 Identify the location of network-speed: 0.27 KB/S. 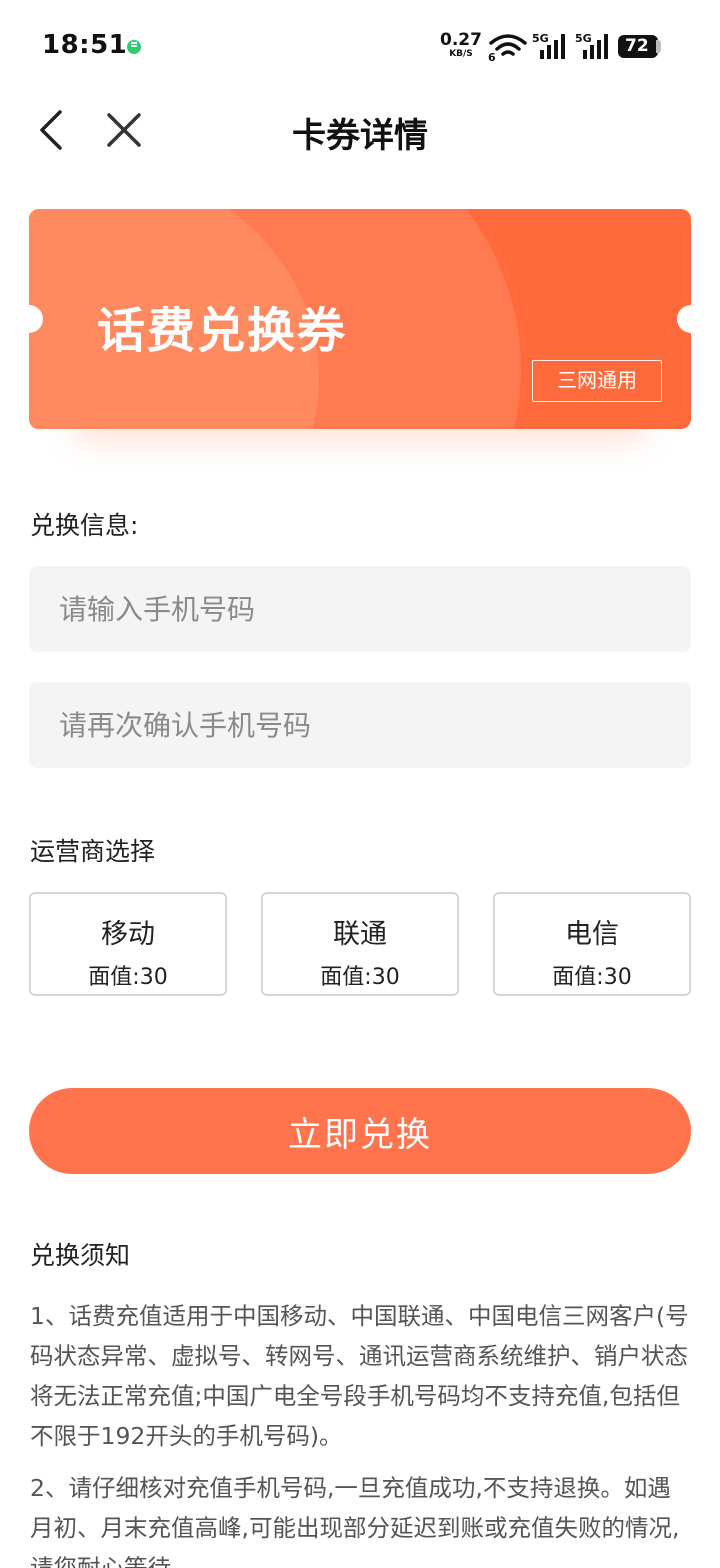
(461, 45).